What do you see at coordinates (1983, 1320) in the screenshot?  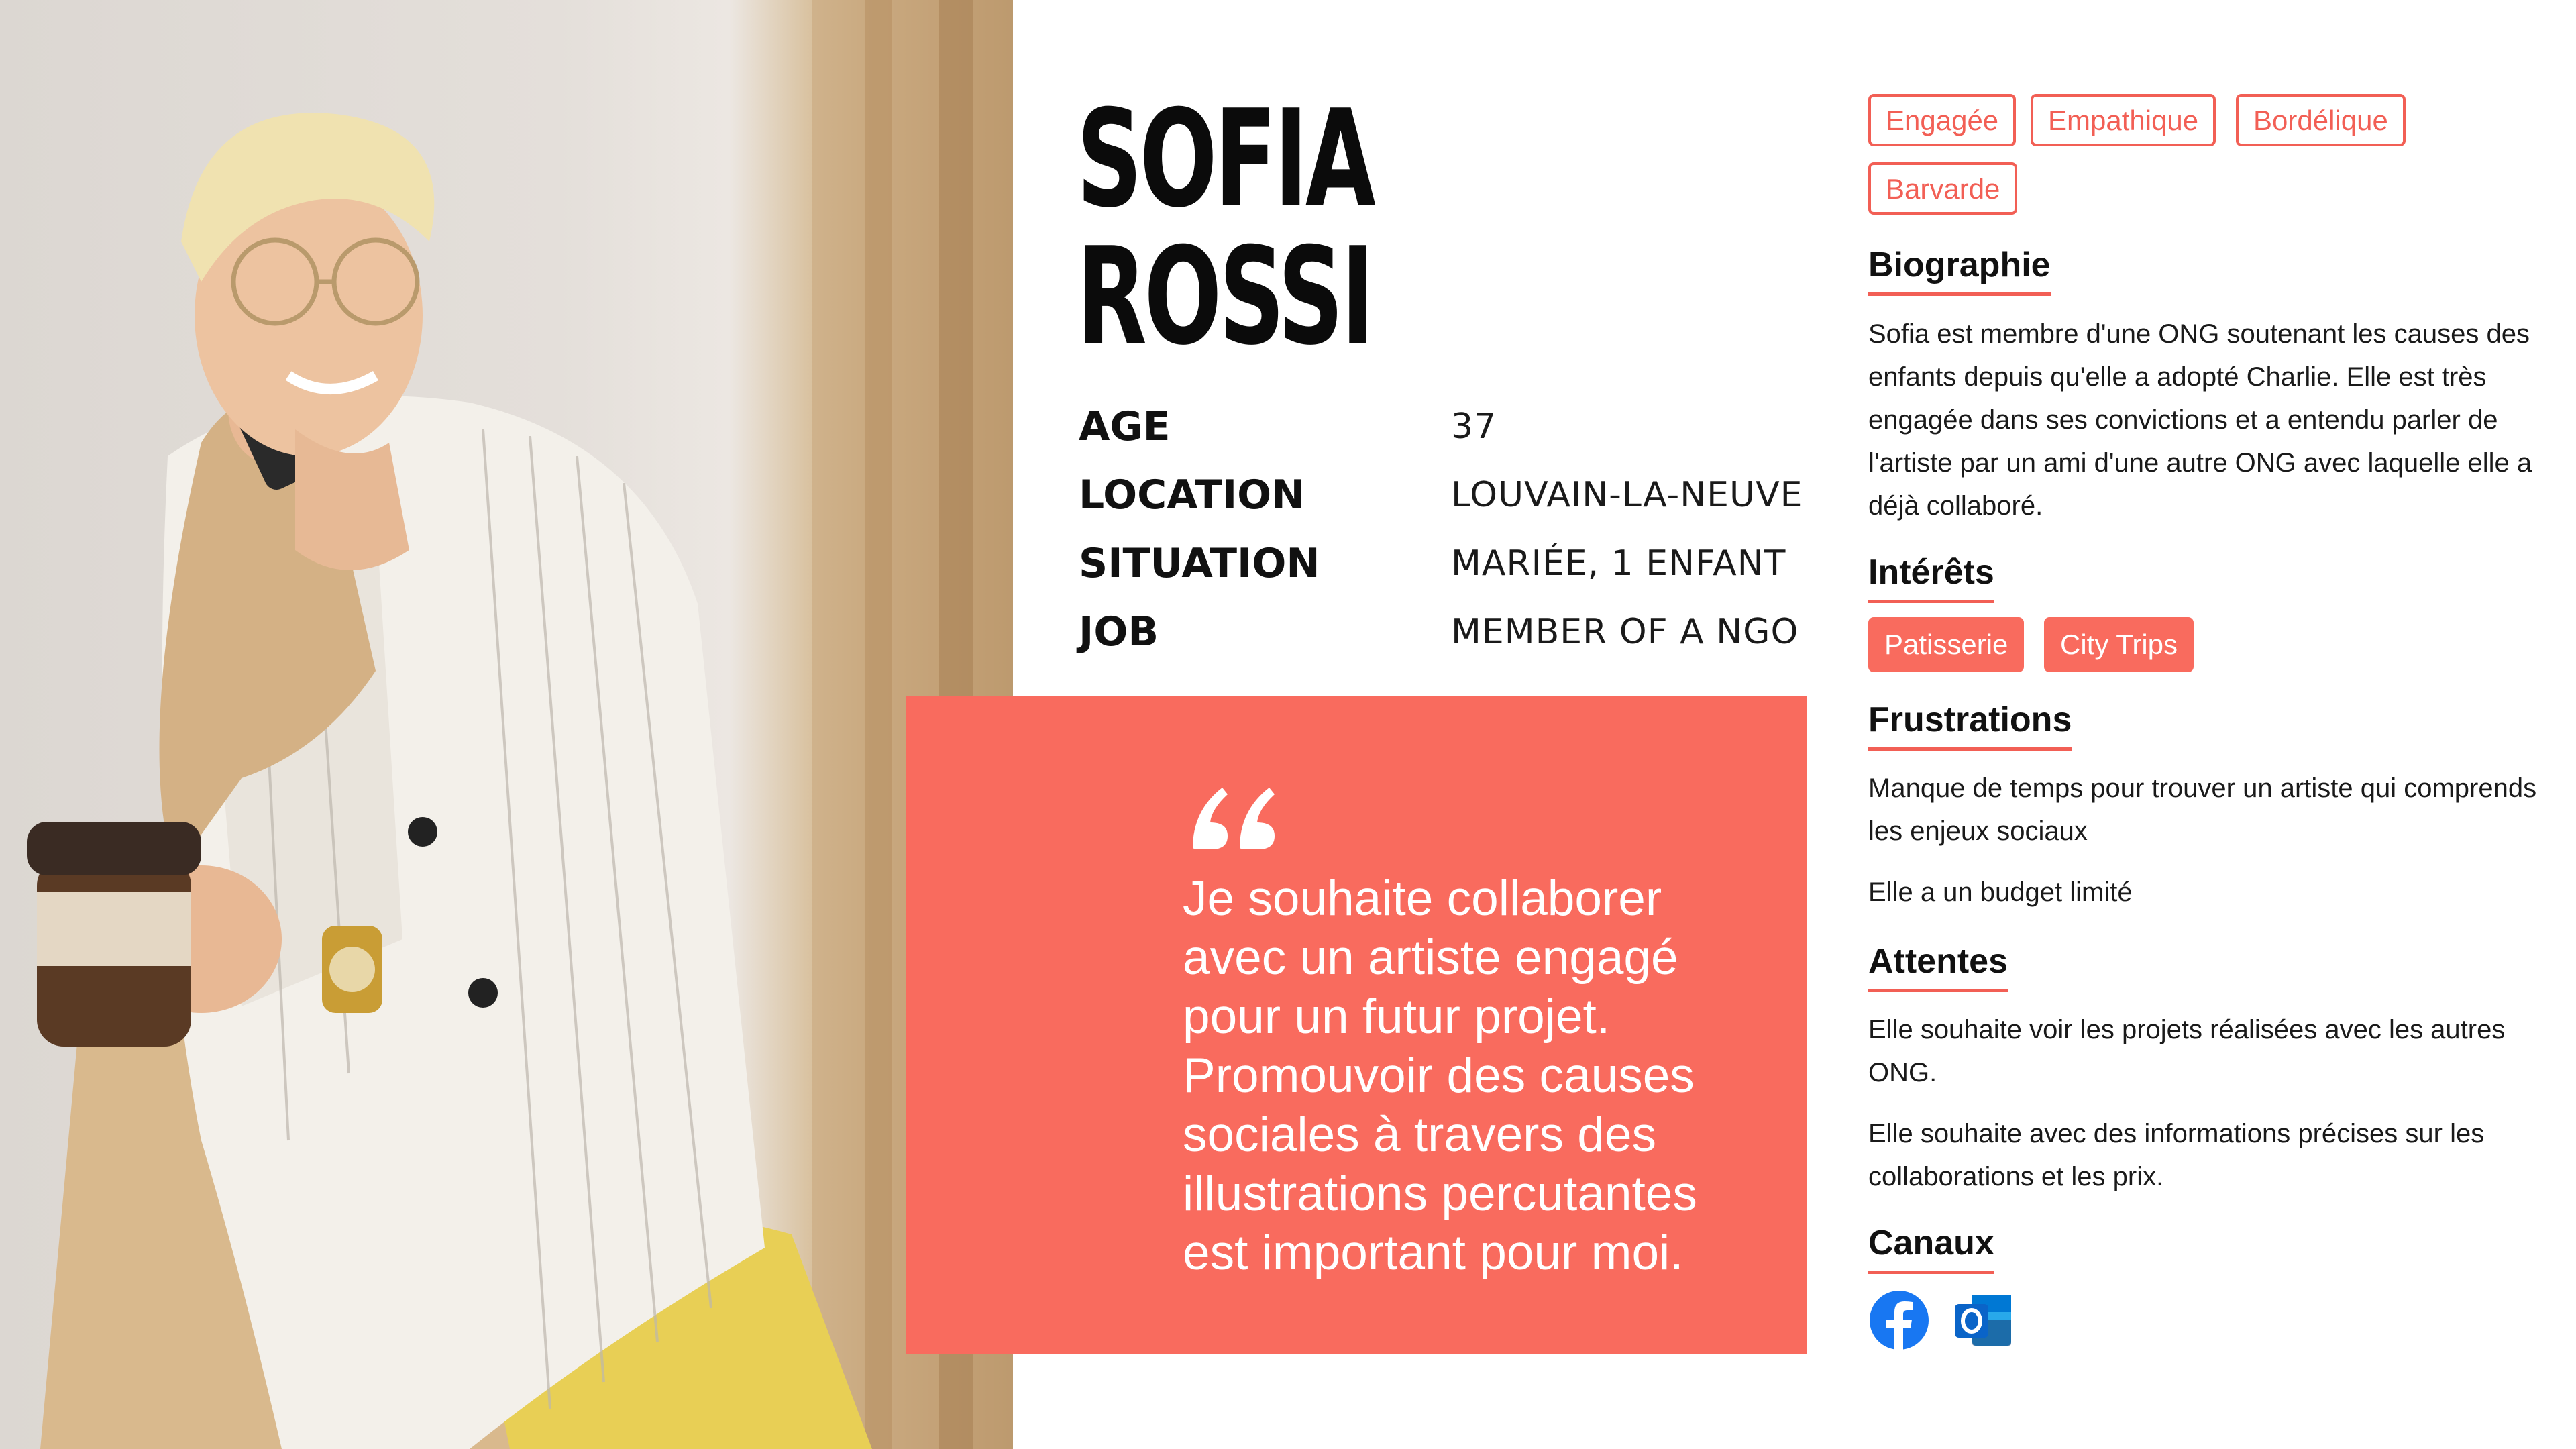 I see `outlook-icon` at bounding box center [1983, 1320].